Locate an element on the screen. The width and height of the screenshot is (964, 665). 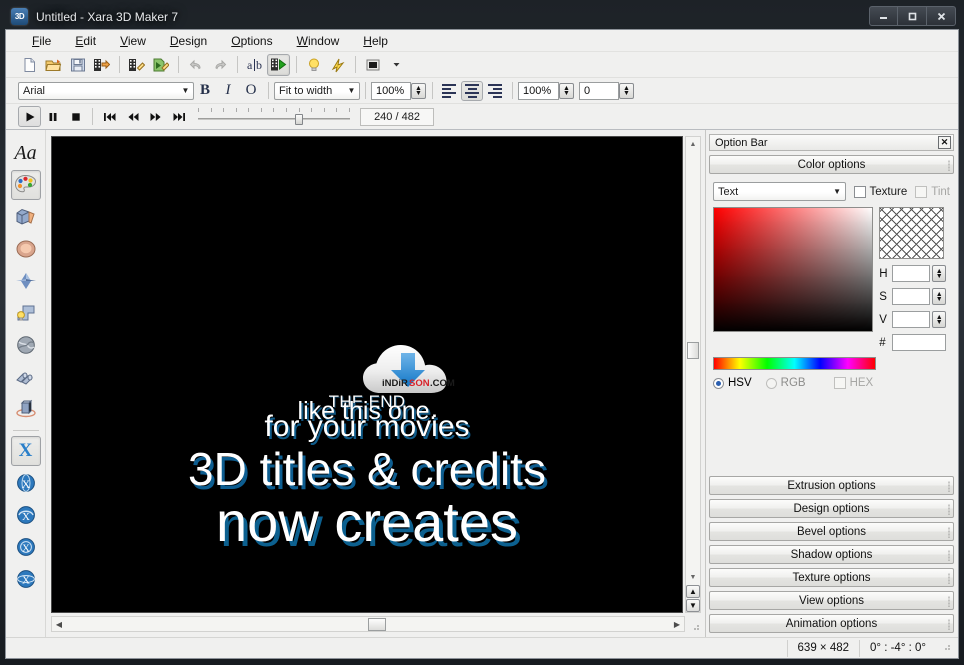
saturation-value-picker is located at coordinates (793, 269).